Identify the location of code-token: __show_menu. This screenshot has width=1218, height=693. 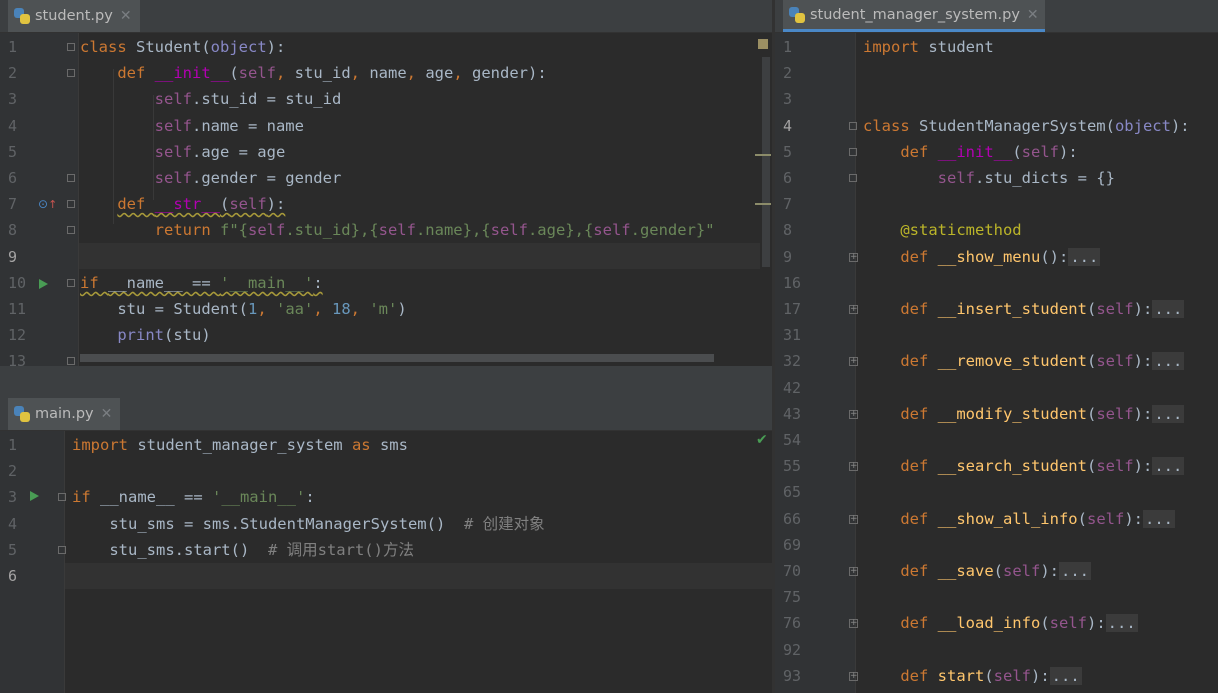
(989, 256).